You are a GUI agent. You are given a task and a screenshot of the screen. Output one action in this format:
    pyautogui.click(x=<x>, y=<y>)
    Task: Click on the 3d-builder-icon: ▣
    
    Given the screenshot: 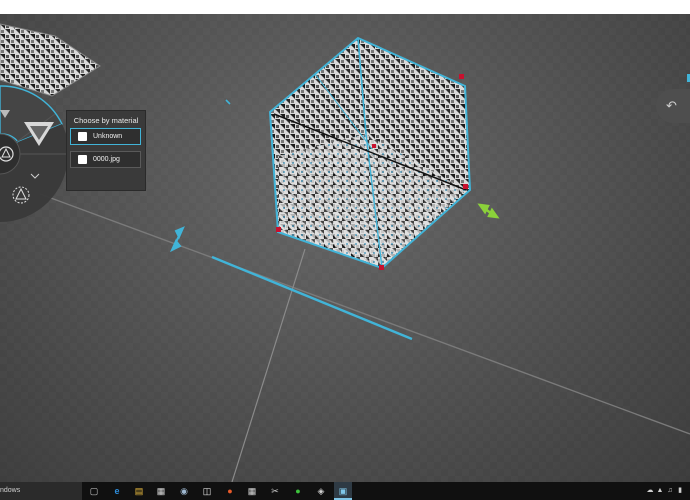 What is the action you would take?
    pyautogui.click(x=343, y=491)
    